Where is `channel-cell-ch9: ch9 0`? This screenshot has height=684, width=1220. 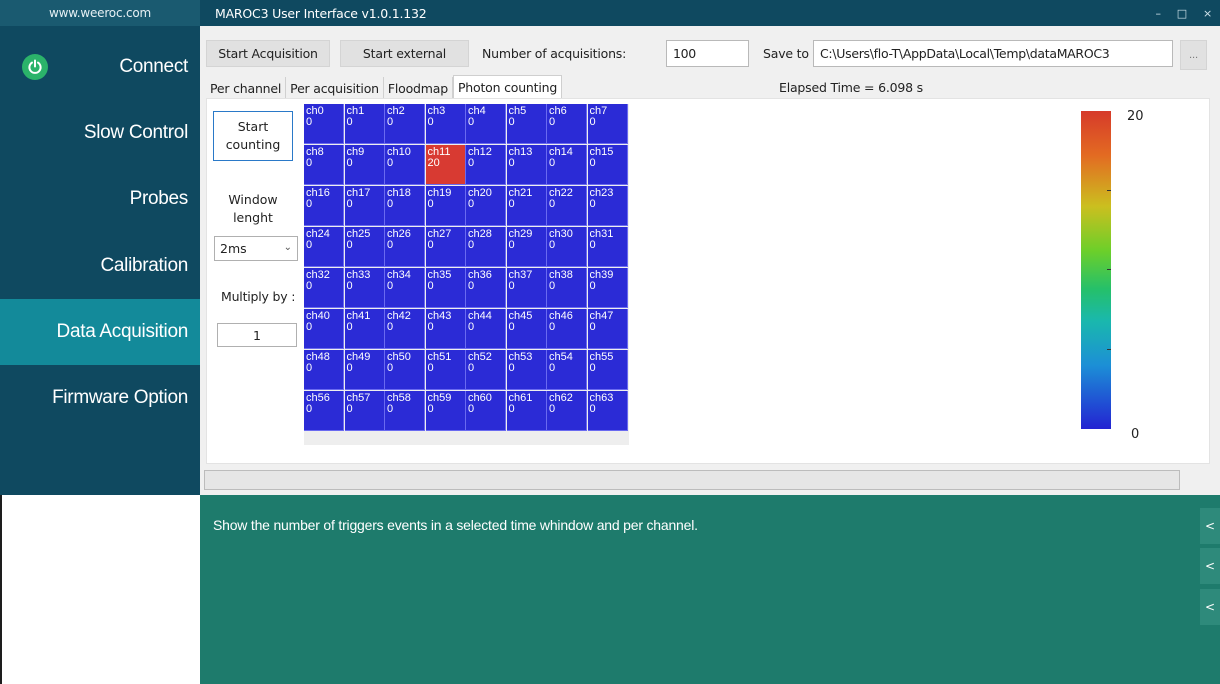 channel-cell-ch9: ch9 0 is located at coordinates (364, 165).